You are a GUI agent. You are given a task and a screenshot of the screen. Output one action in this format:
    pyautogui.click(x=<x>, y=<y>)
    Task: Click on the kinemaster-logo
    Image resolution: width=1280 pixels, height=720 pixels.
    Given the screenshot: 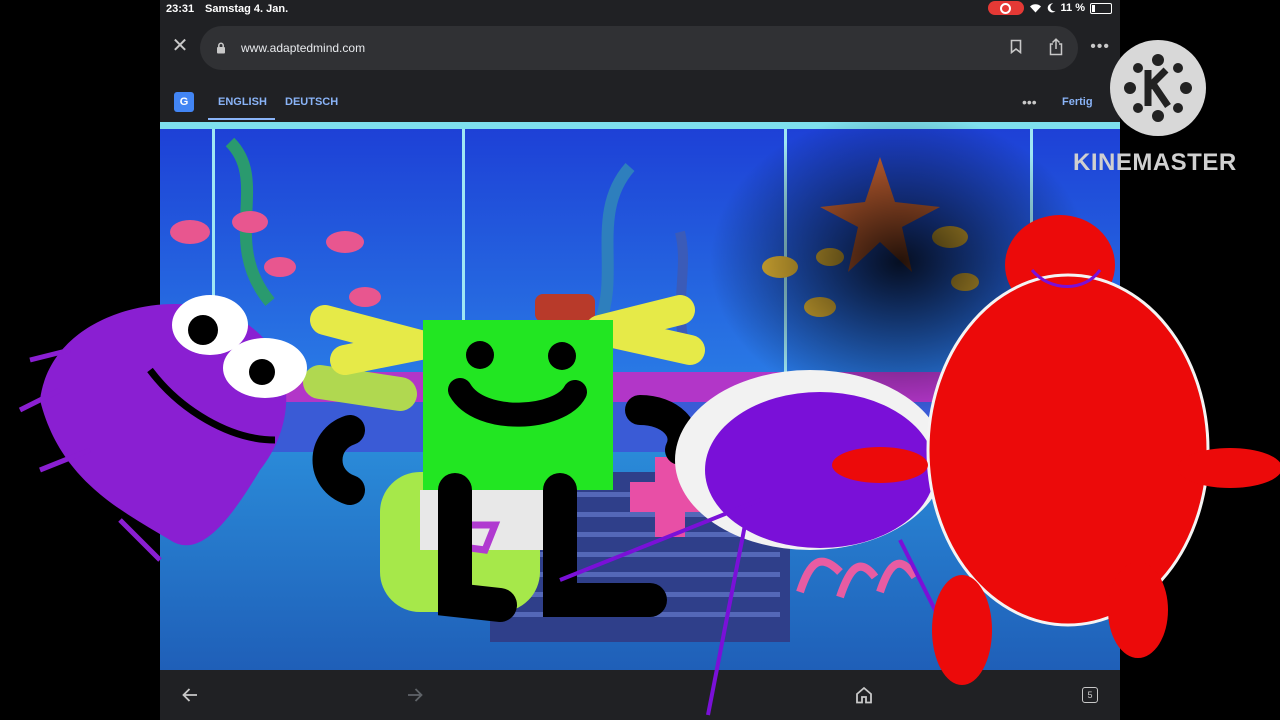 What is the action you would take?
    pyautogui.click(x=1158, y=88)
    